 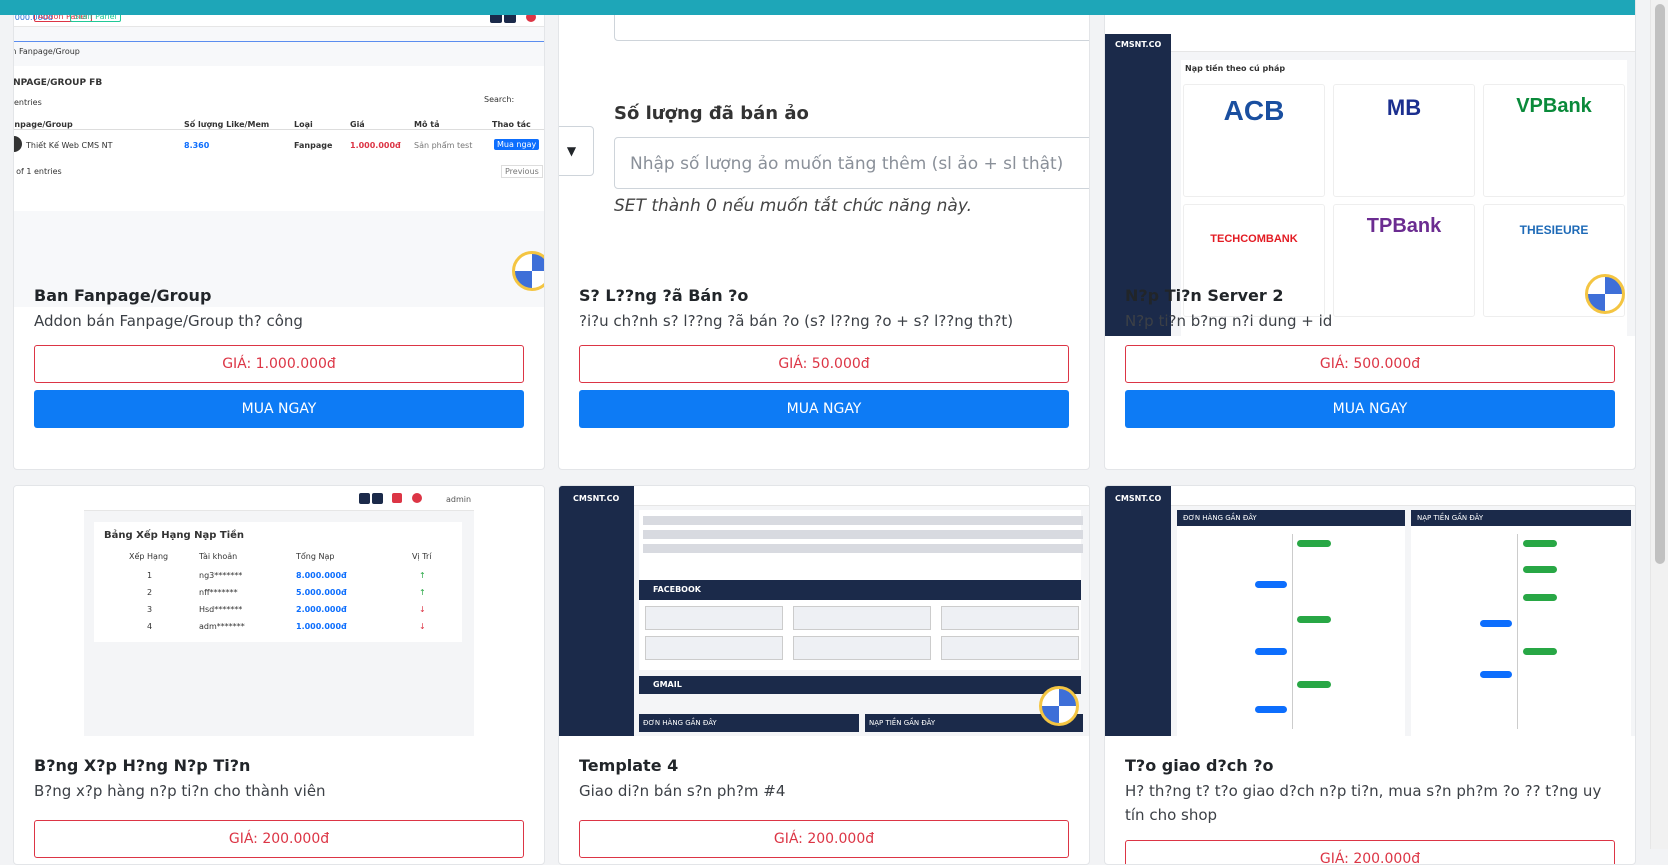 I want to click on card-title: B?ng X?p H?ng N?p Ti?n, so click(x=142, y=765).